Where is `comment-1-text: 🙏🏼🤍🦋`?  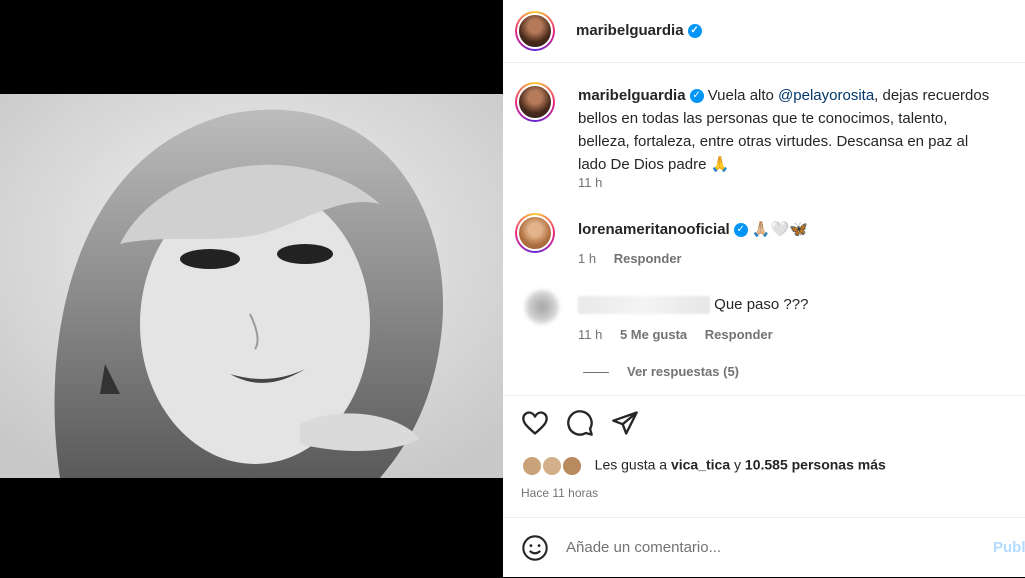 comment-1-text: 🙏🏼🤍🦋 is located at coordinates (779, 229).